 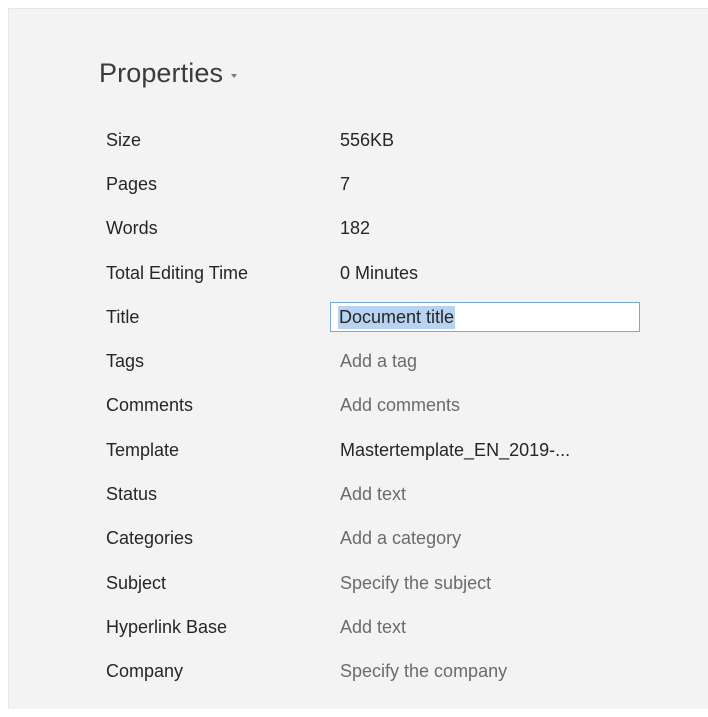 I want to click on property-row-total-editing-time: Total Editing Time 0 Minutes, so click(x=386, y=273).